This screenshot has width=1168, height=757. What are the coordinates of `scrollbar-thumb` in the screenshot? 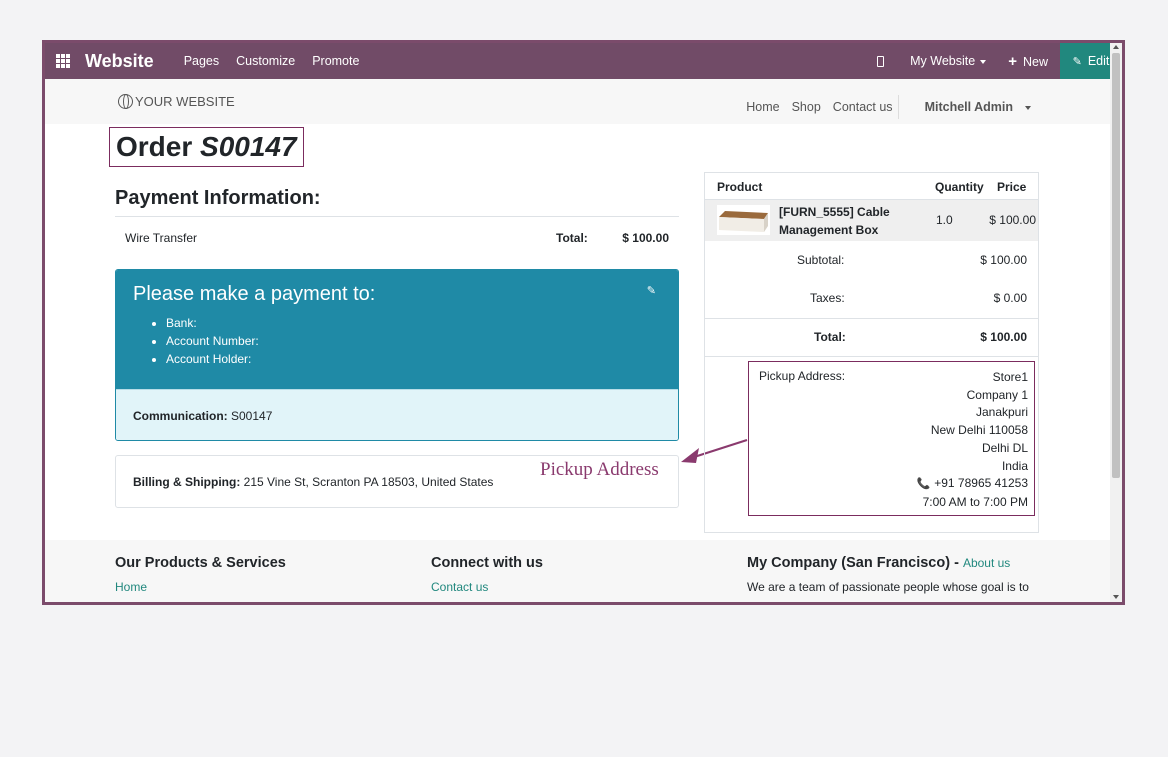 It's located at (1116, 265).